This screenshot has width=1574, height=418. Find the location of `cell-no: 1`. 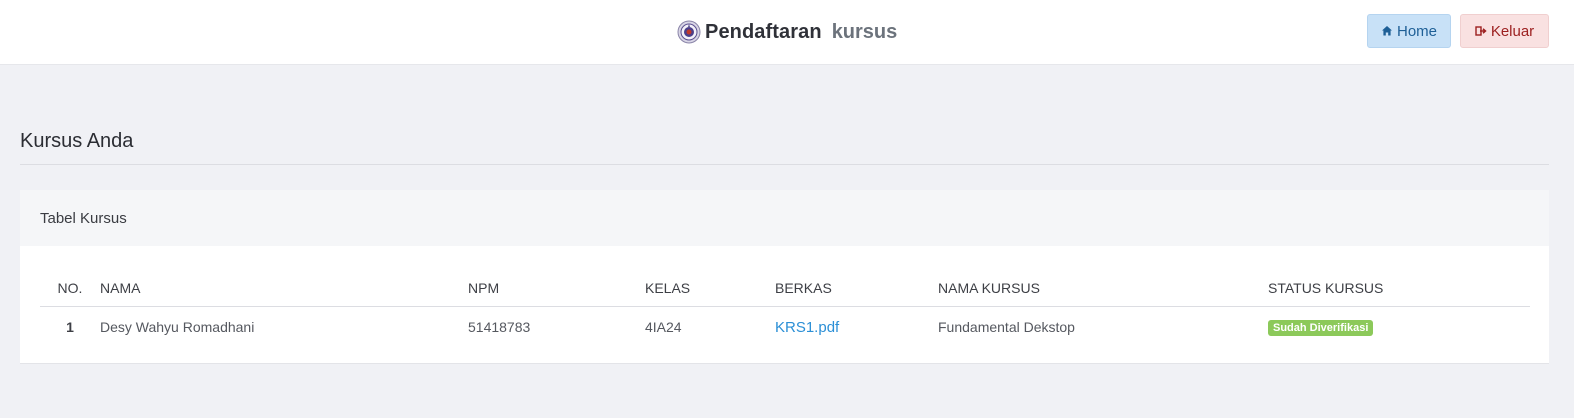

cell-no: 1 is located at coordinates (70, 327).